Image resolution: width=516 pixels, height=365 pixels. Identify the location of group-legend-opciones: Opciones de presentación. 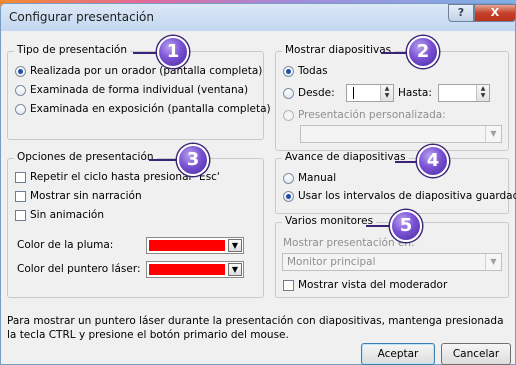
(85, 157).